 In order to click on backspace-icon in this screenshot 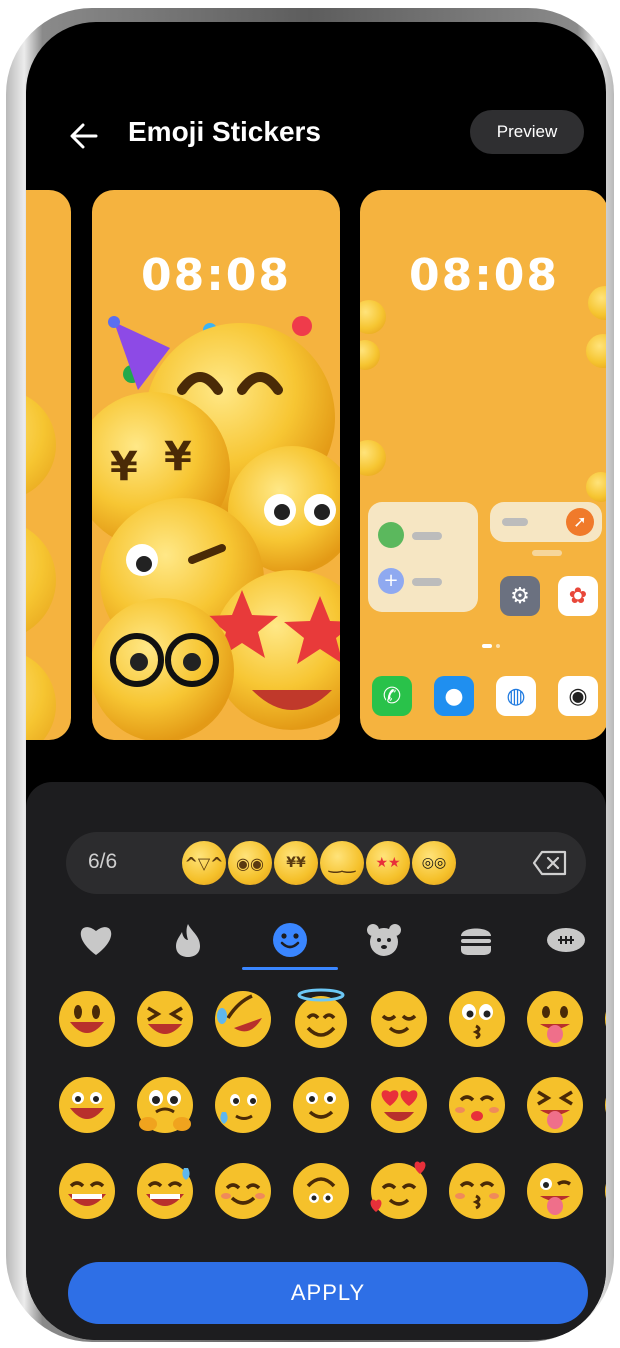, I will do `click(550, 863)`.